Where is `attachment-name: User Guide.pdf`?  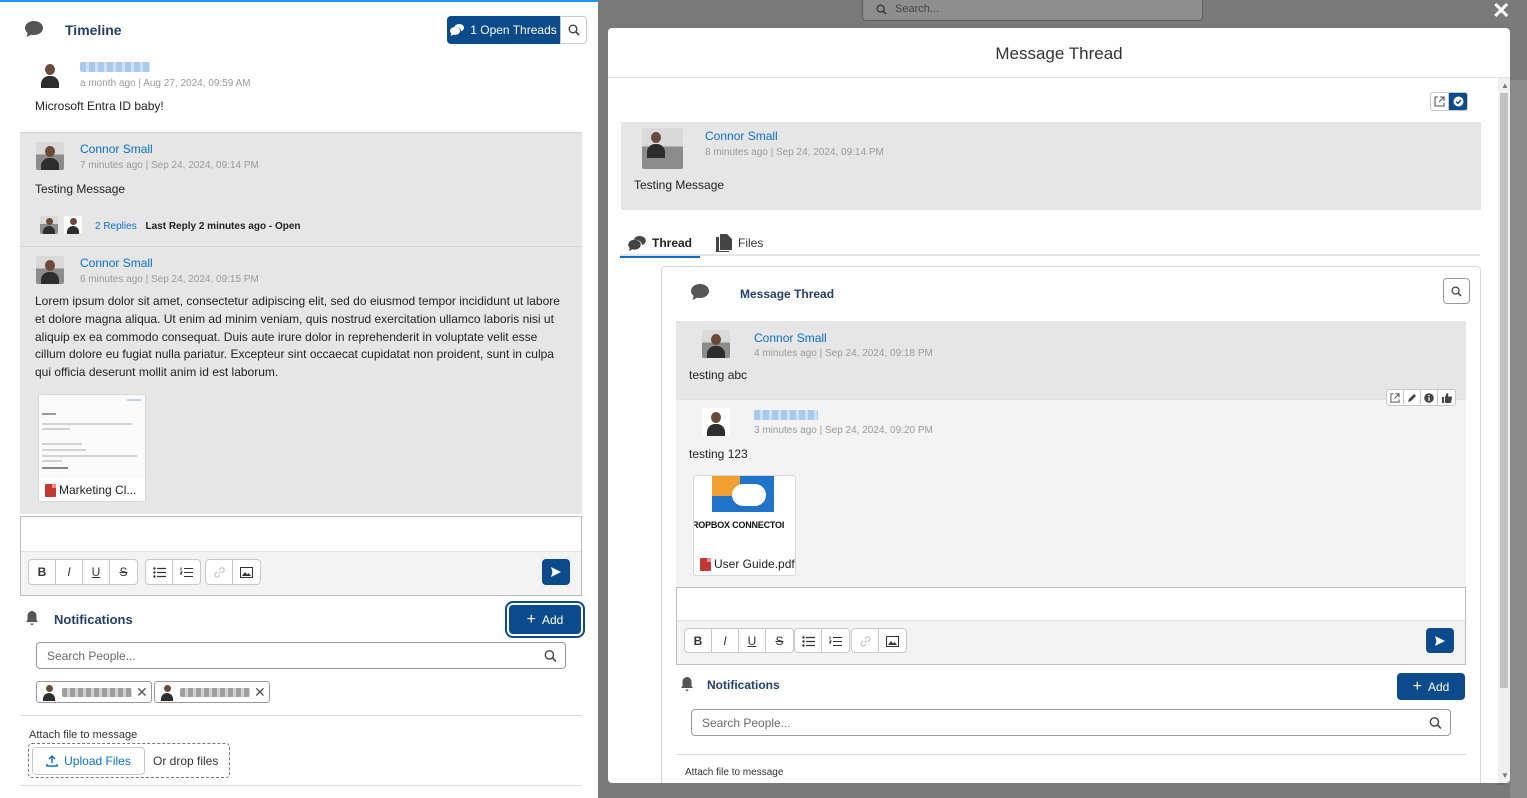
attachment-name: User Guide.pdf is located at coordinates (754, 564).